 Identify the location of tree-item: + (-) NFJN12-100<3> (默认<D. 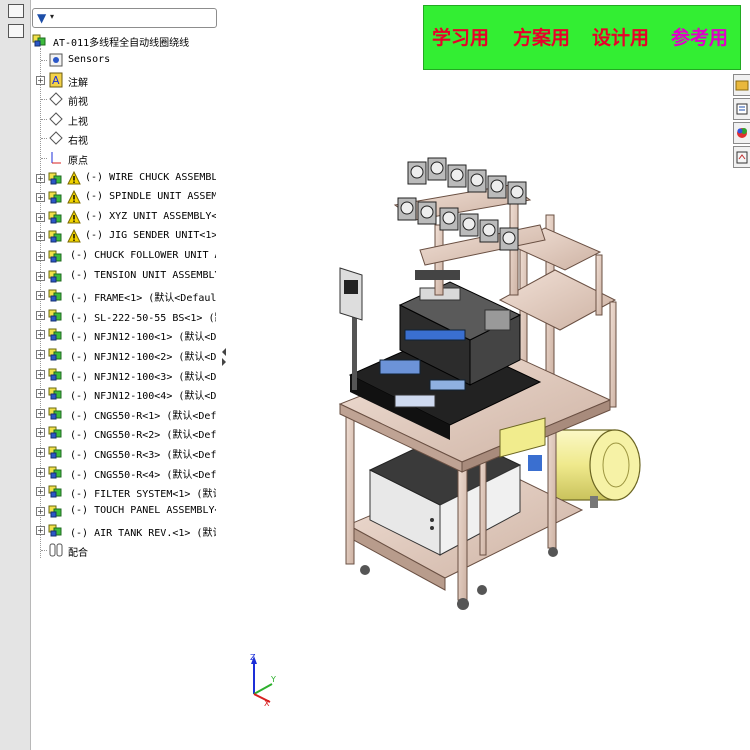
(123, 374).